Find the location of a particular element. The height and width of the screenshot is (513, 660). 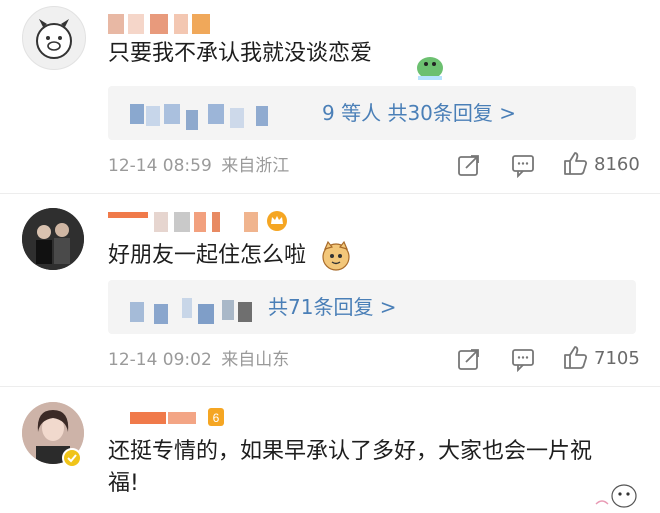

verified-badge-icon is located at coordinates (72, 458).